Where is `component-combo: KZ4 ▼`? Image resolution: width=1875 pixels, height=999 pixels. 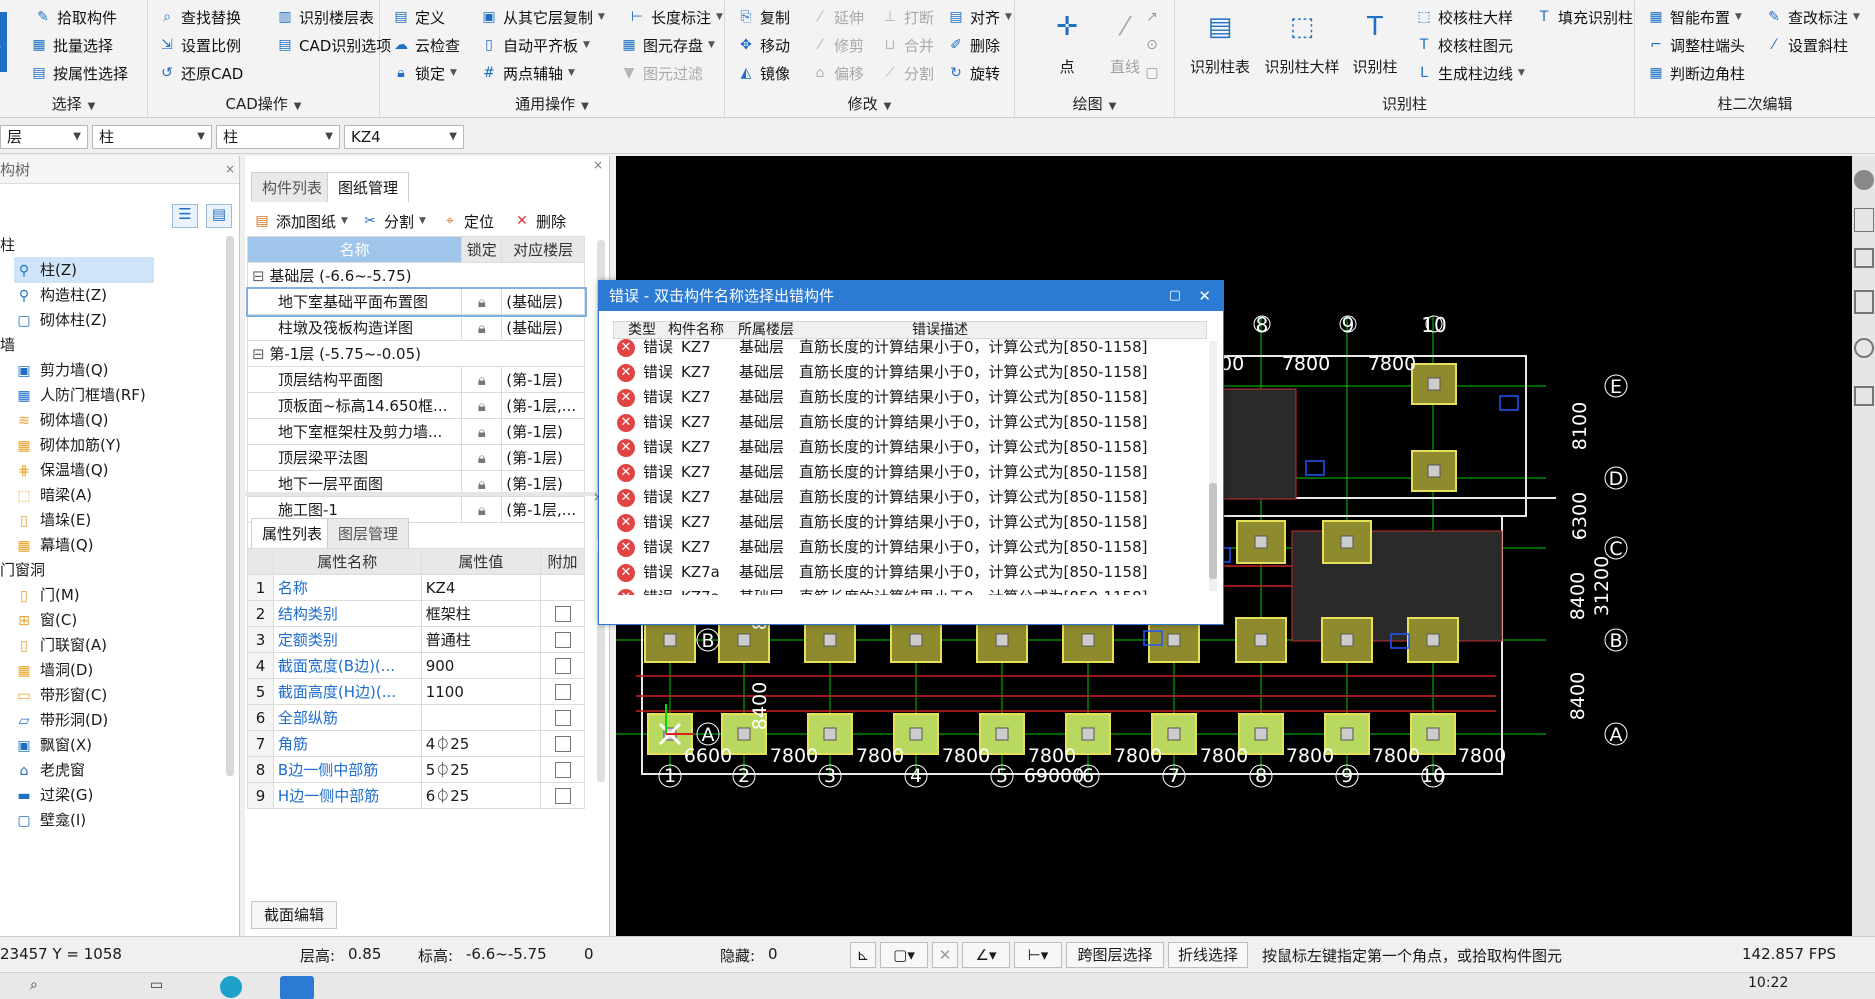
component-combo: KZ4 ▼ is located at coordinates (404, 137).